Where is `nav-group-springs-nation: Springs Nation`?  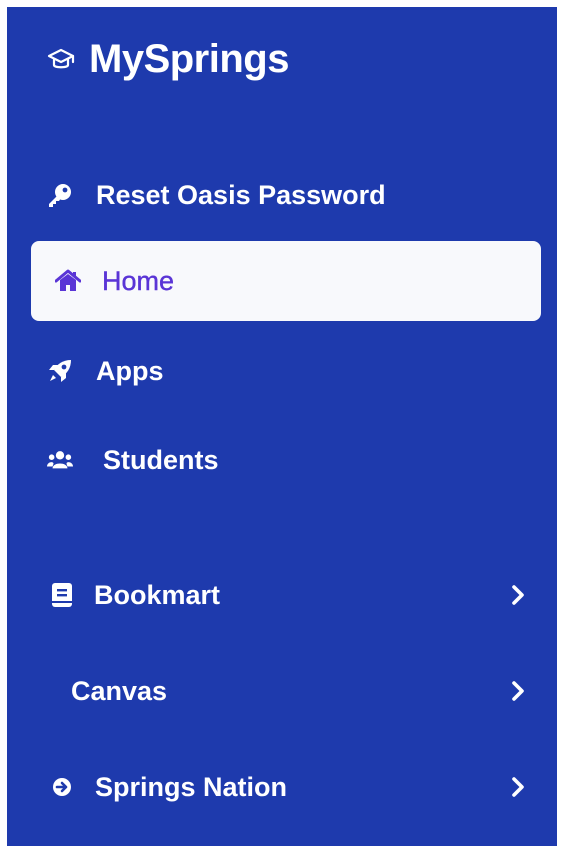
nav-group-springs-nation: Springs Nation is located at coordinates (286, 787).